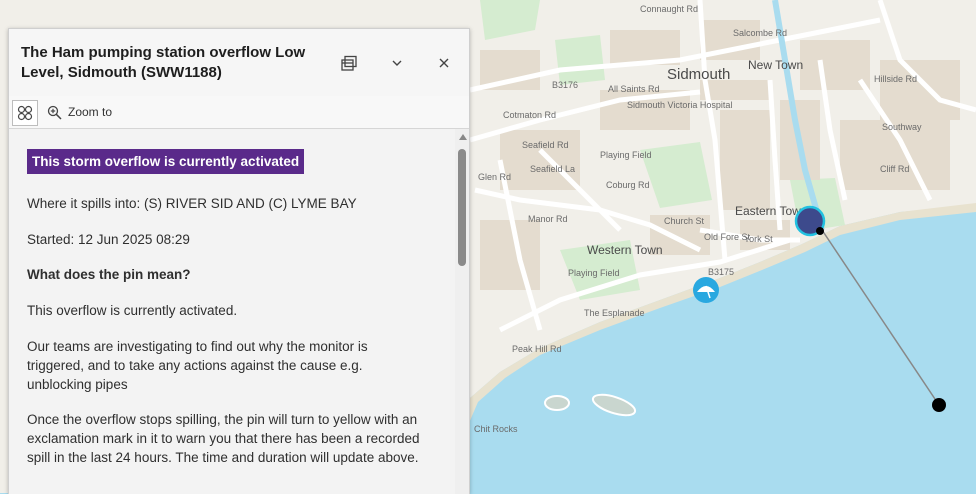 This screenshot has height=494, width=976. What do you see at coordinates (721, 272) in the screenshot?
I see `road-label-b3175: B3175` at bounding box center [721, 272].